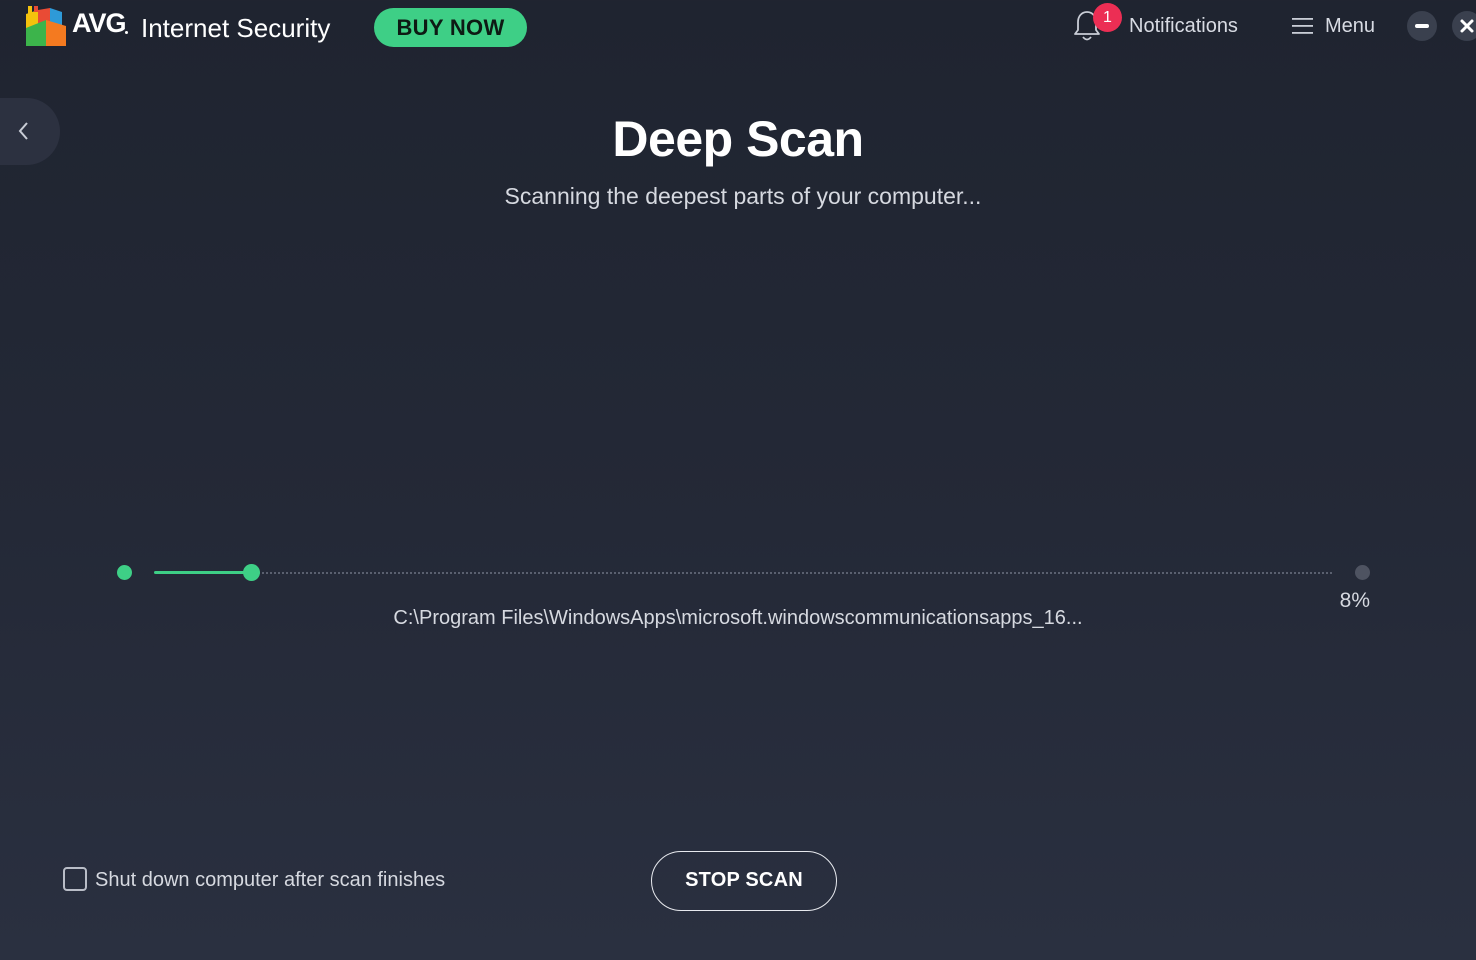  What do you see at coordinates (236, 28) in the screenshot?
I see `product-name: Internet Security` at bounding box center [236, 28].